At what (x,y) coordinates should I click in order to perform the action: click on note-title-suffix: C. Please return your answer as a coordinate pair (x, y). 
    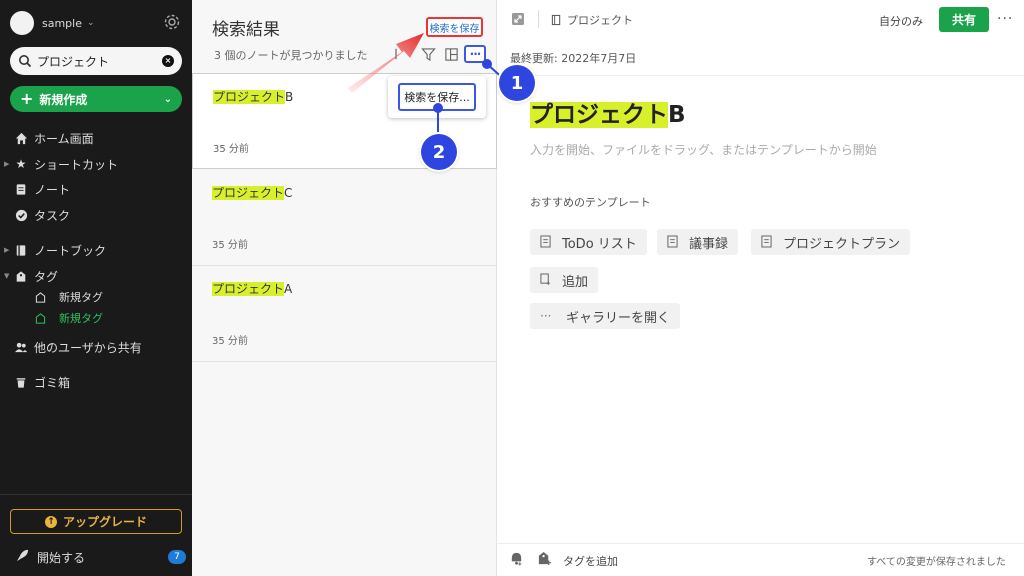
    Looking at the image, I should click on (288, 193).